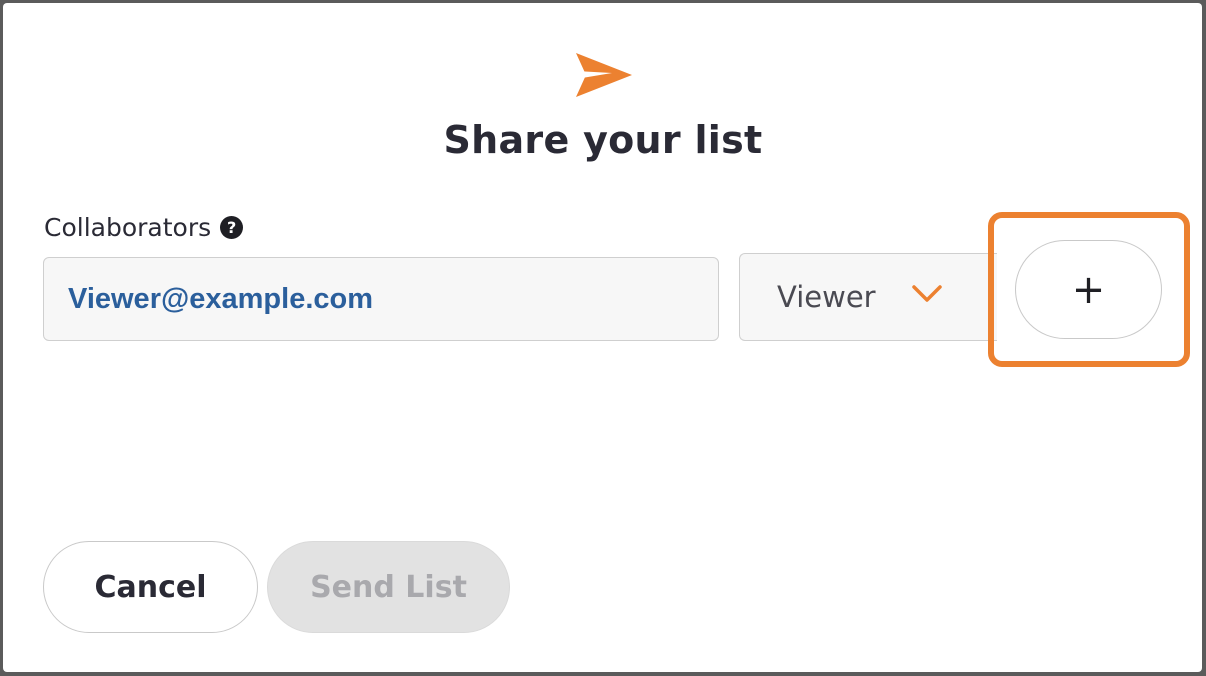 This screenshot has height=676, width=1206. I want to click on collaborator-email-input, so click(381, 299).